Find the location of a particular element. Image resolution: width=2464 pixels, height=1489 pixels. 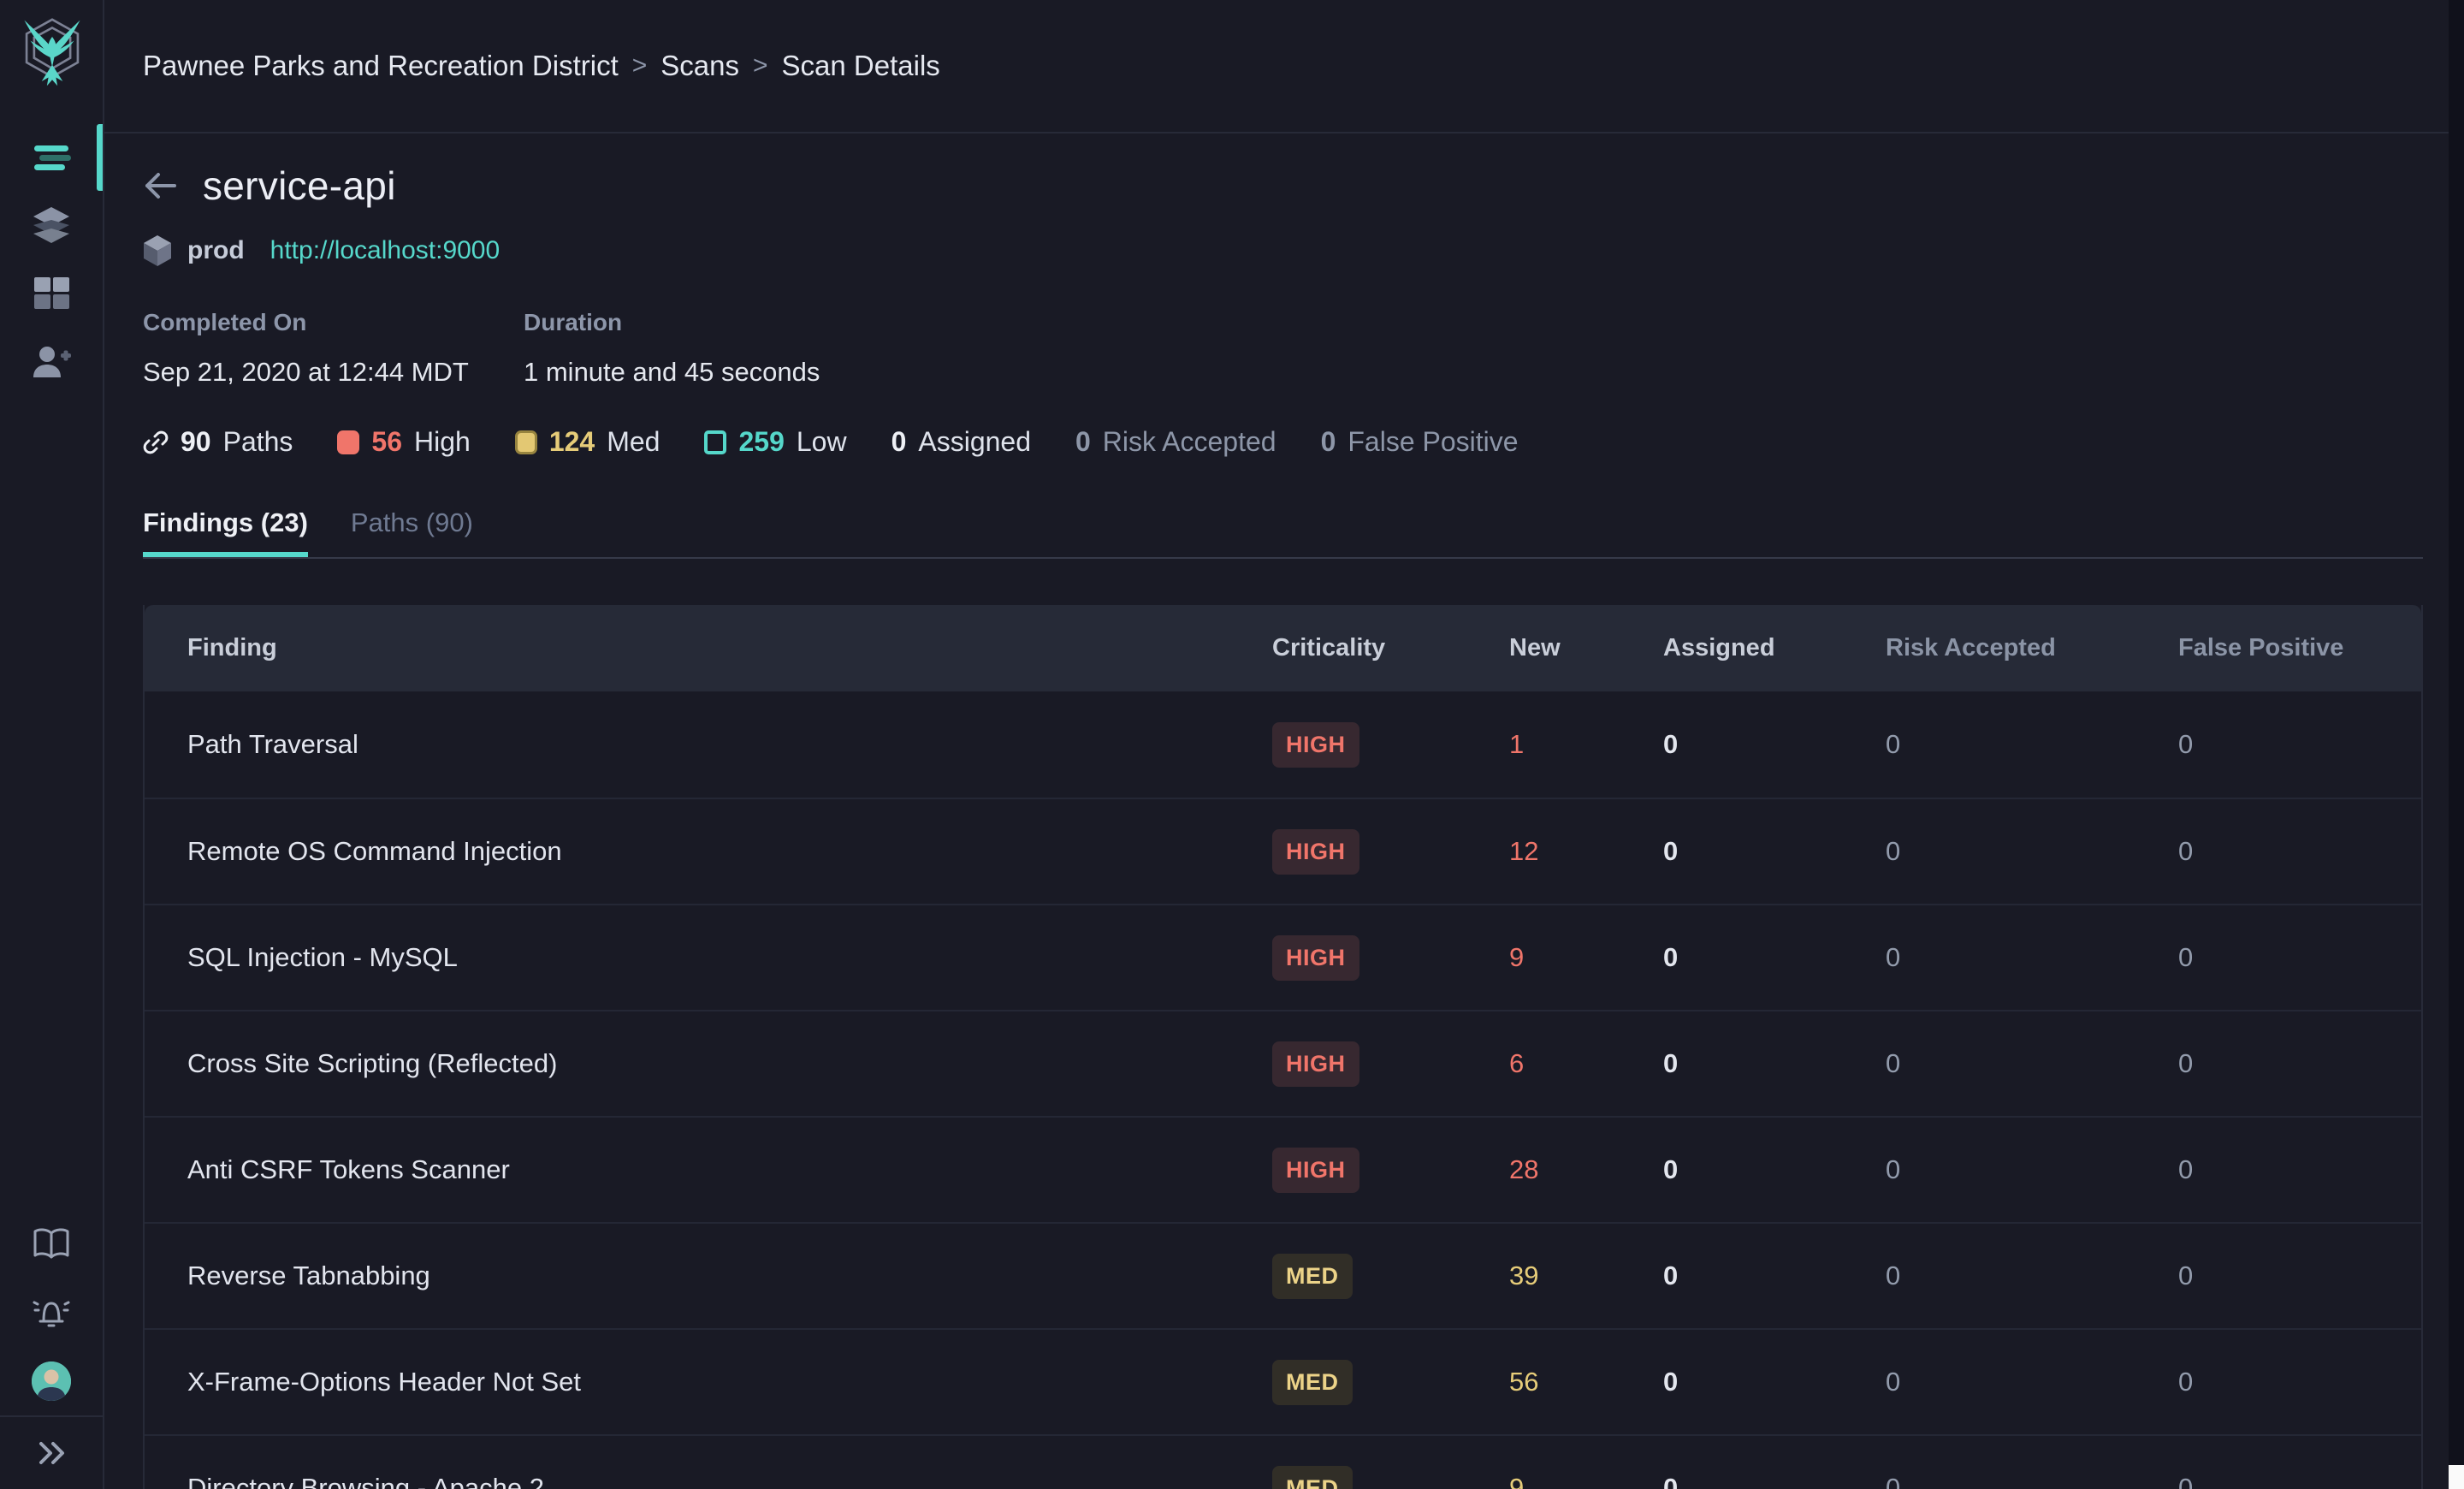

column-header-false-positive: False Positive is located at coordinates (2261, 647).